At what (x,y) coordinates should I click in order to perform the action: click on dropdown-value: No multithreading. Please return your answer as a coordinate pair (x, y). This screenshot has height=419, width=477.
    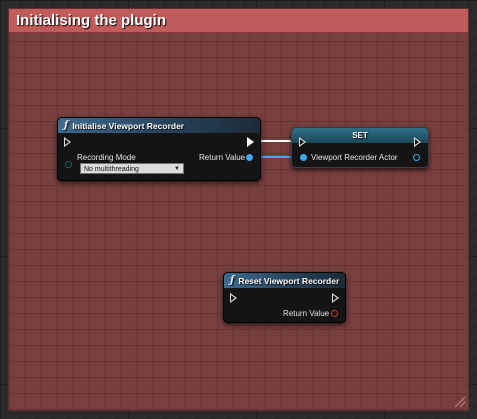
    Looking at the image, I should click on (111, 169).